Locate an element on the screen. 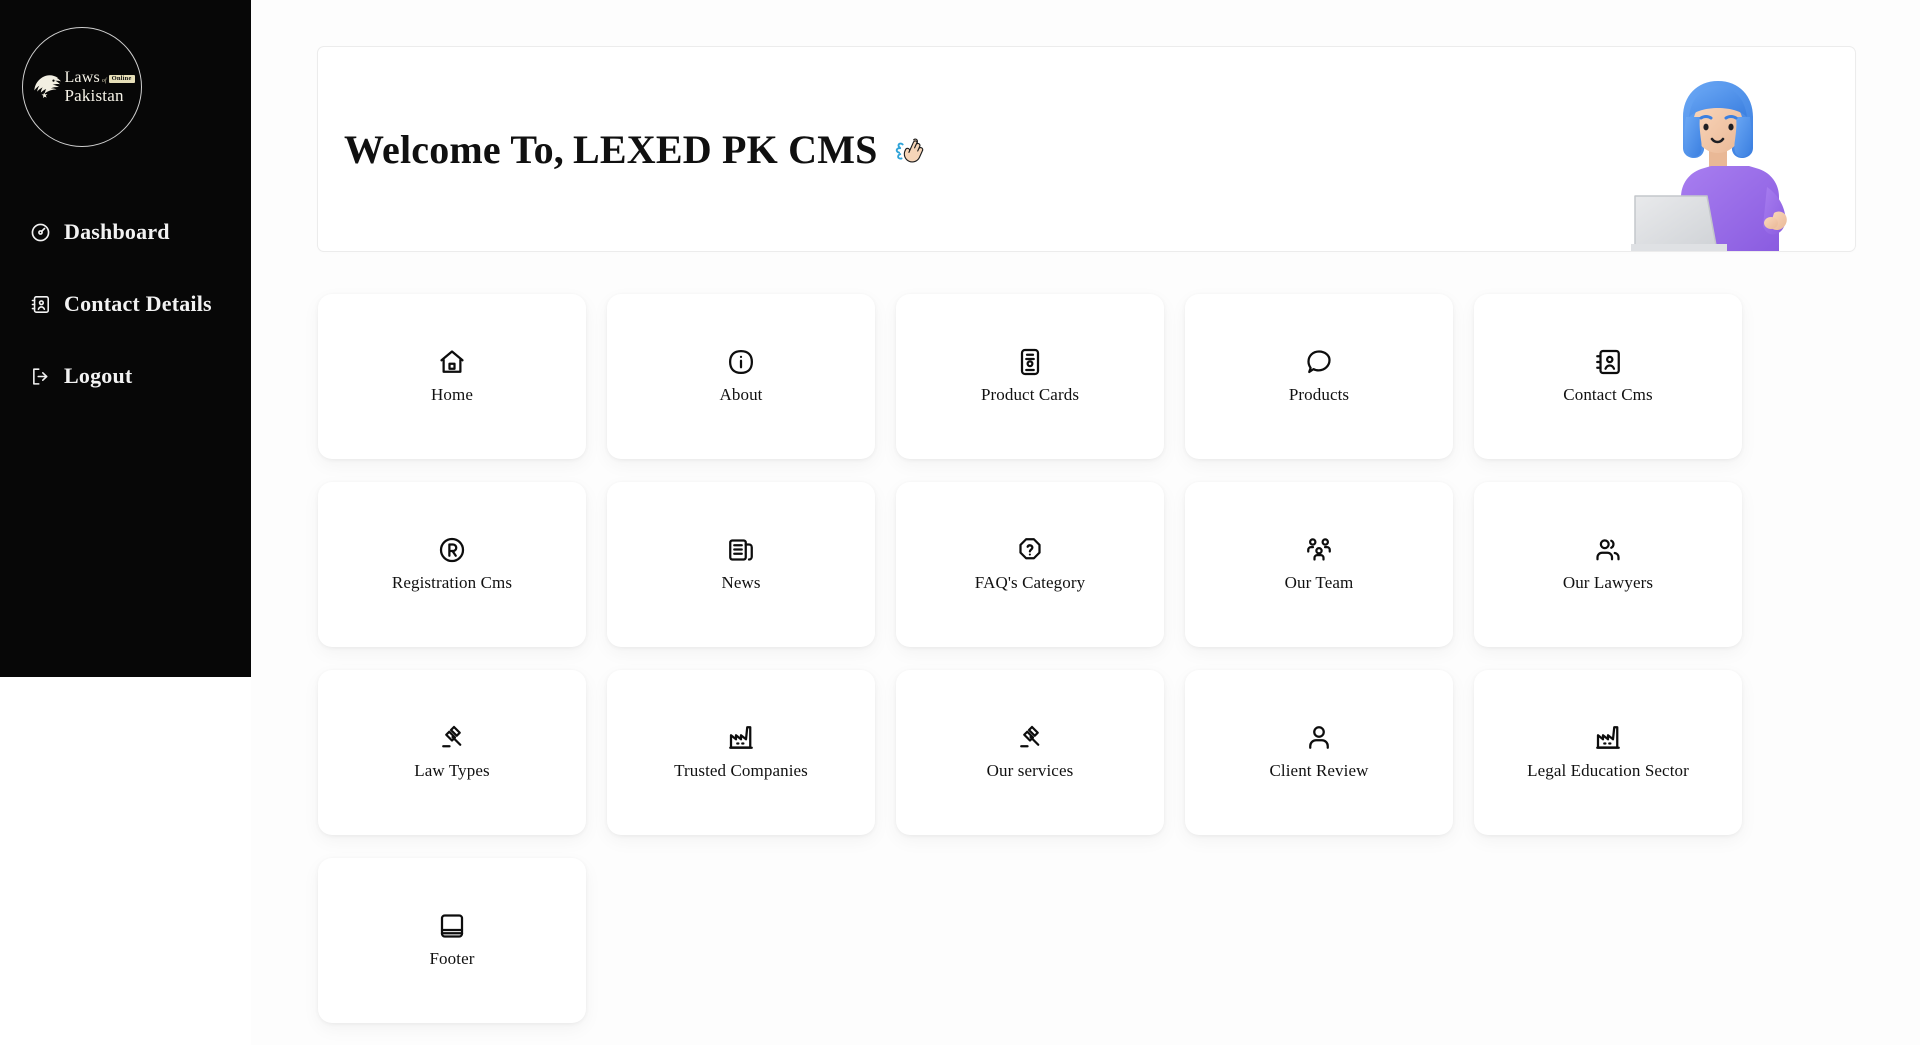 The height and width of the screenshot is (1045, 1920). logout-arrow-icon is located at coordinates (40, 376).